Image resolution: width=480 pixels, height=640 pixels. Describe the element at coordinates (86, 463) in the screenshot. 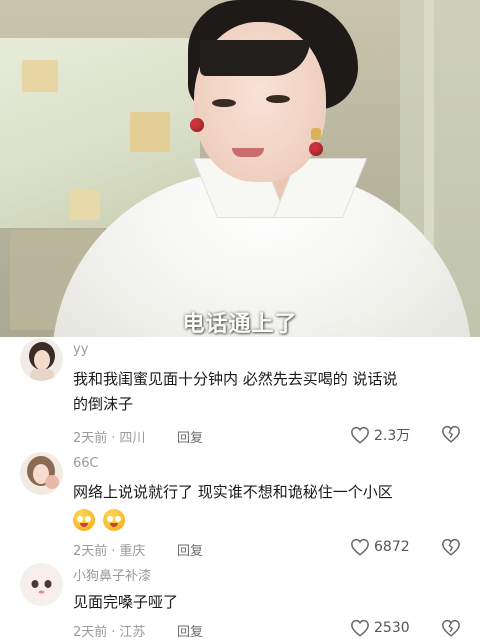

I see `comment-username: 66C` at that location.